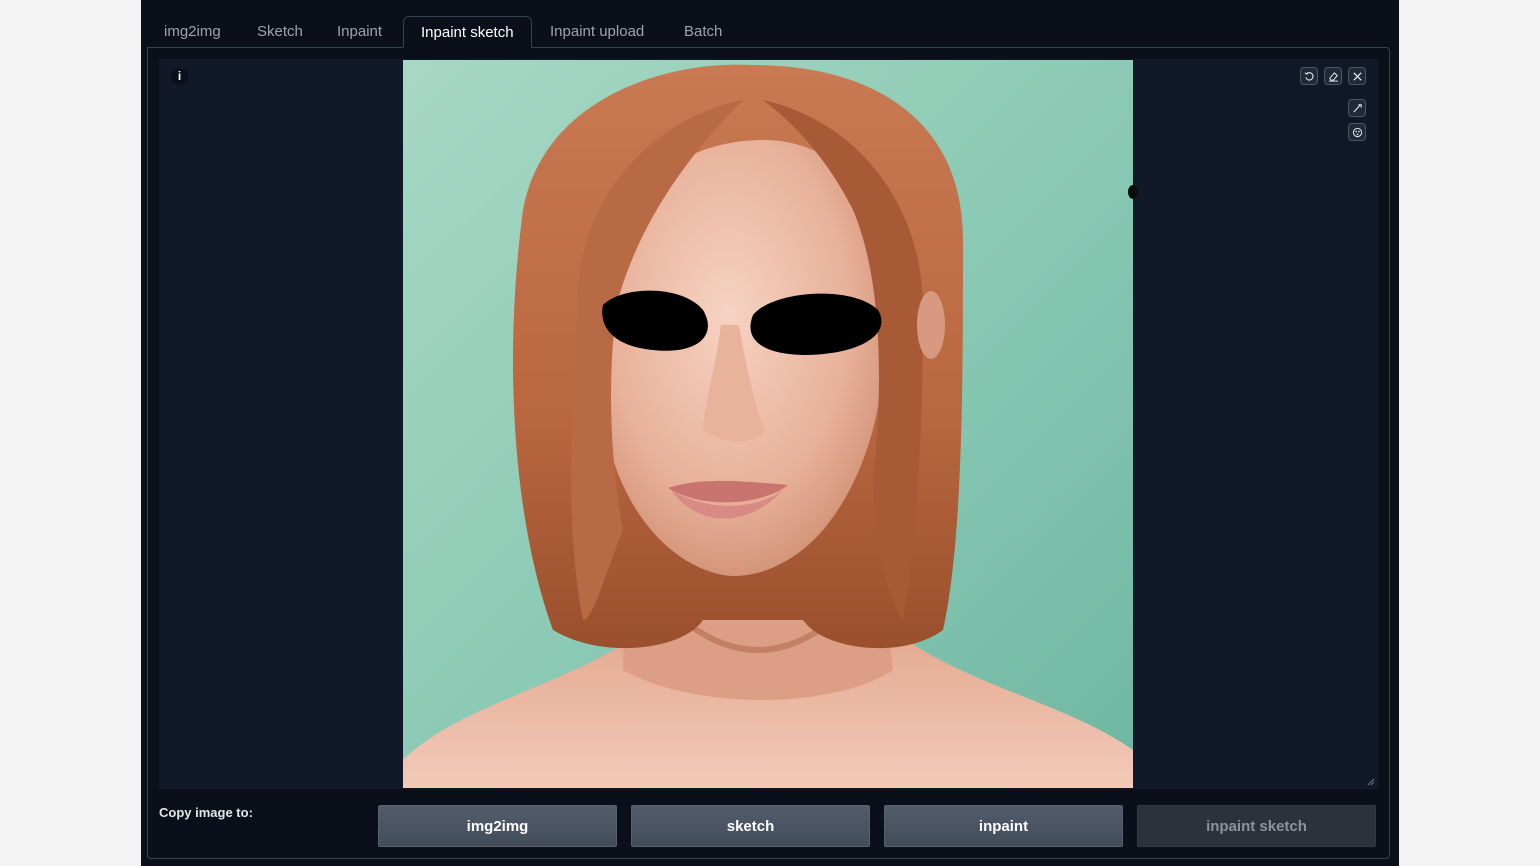 This screenshot has height=866, width=1540. I want to click on tab-inpaint-upload: Inpaint upload, so click(597, 32).